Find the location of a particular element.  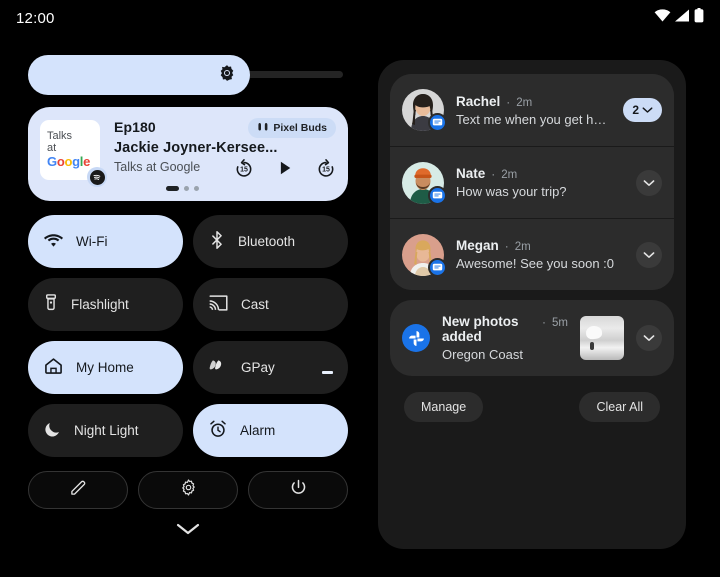

notification-header: Rachel · 2m is located at coordinates (533, 101).